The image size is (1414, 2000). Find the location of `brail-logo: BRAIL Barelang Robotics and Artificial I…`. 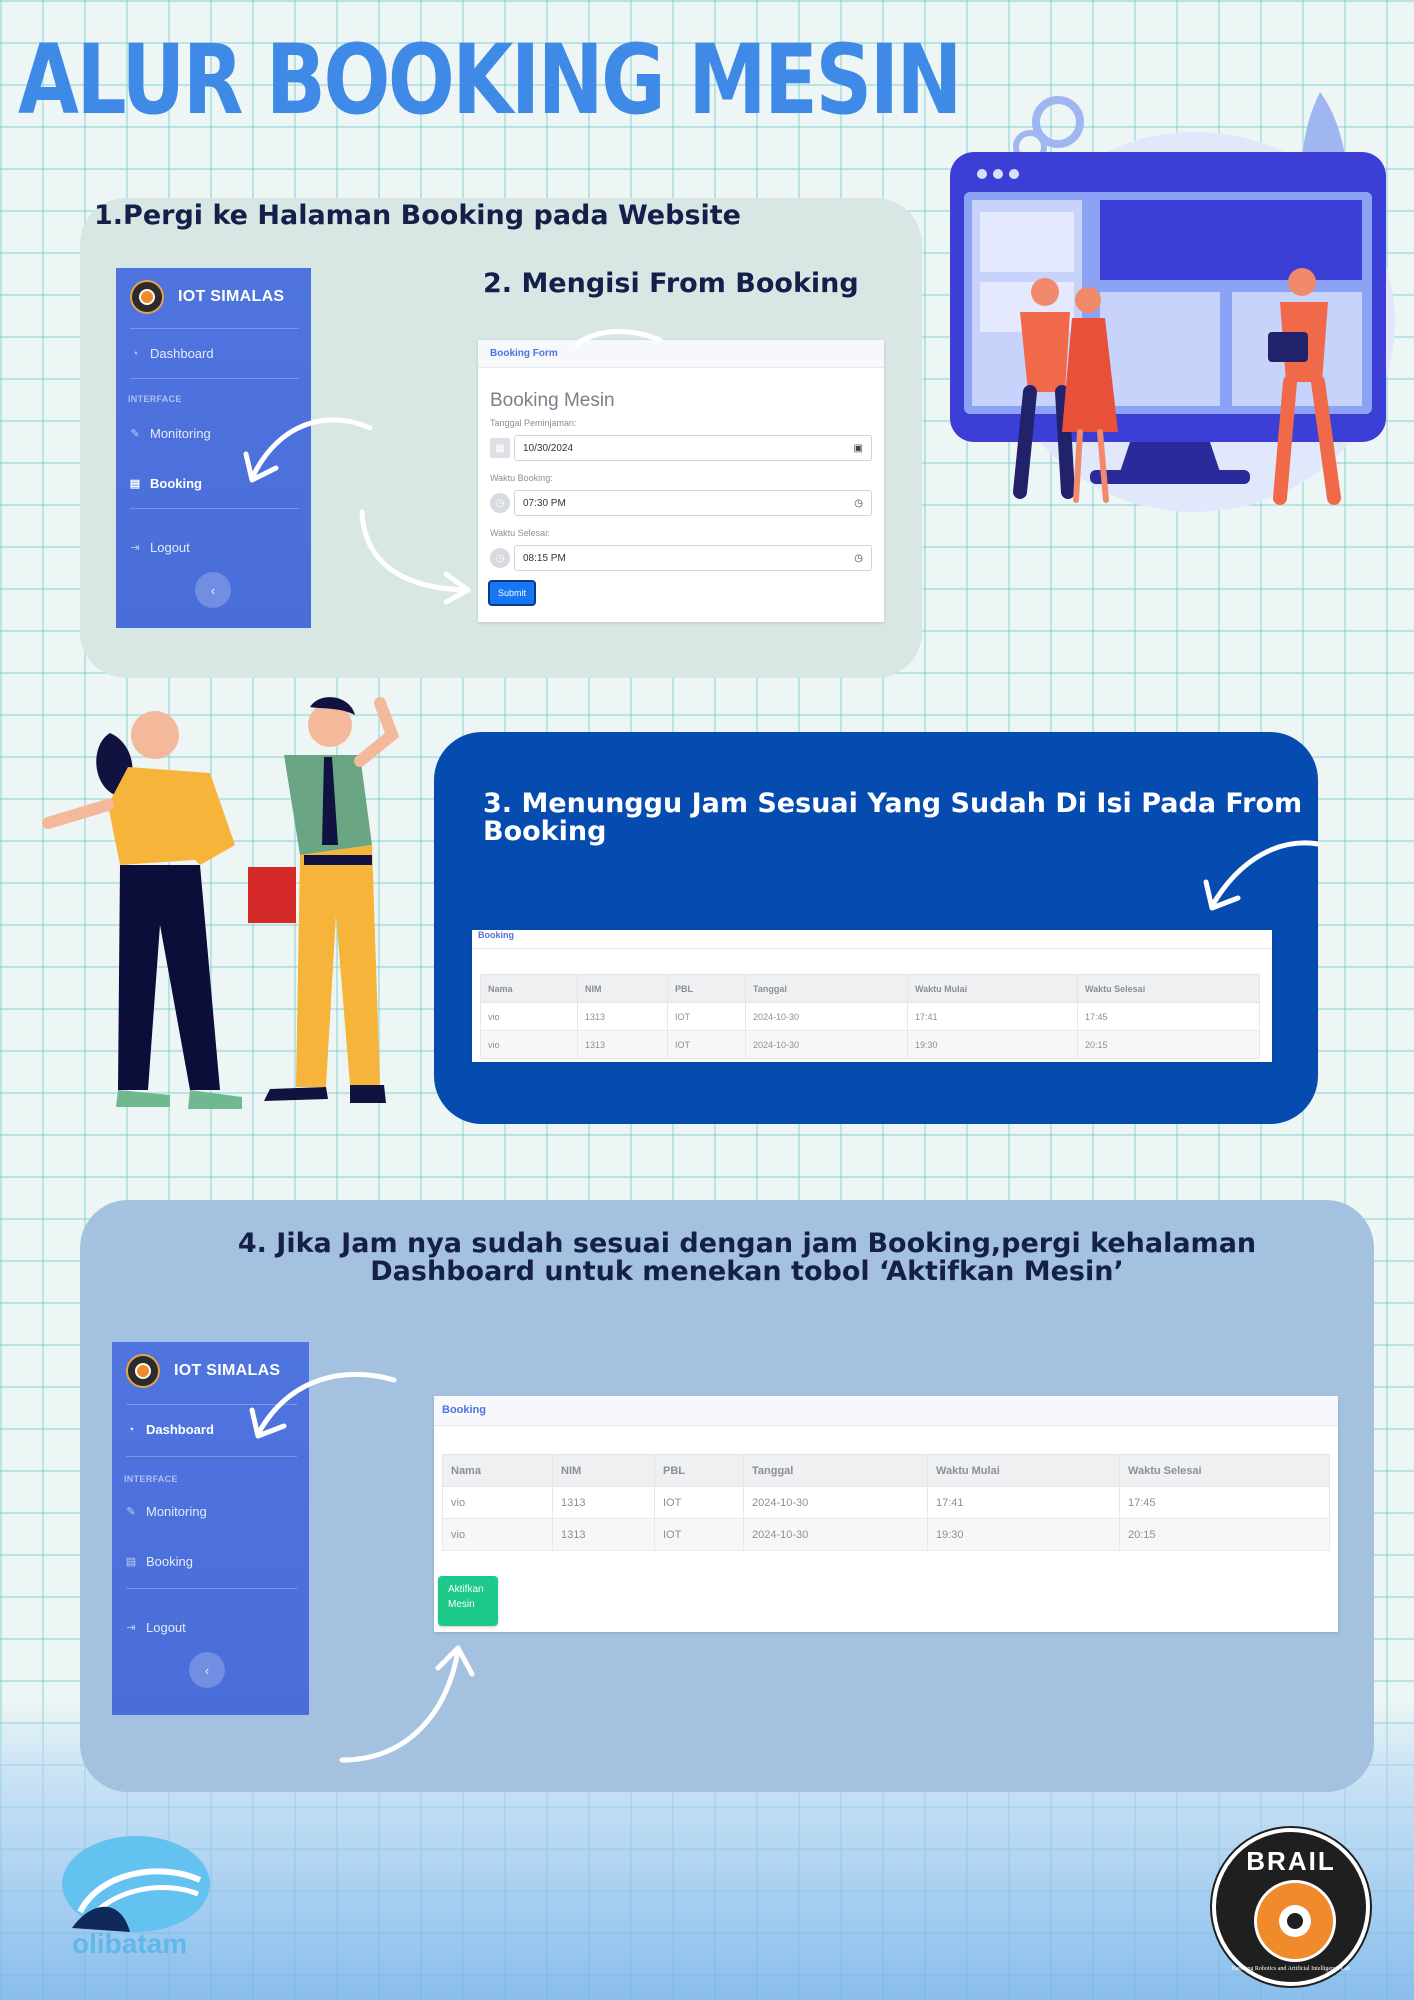

brail-logo: BRAIL Barelang Robotics and Artificial I… is located at coordinates (1291, 1907).